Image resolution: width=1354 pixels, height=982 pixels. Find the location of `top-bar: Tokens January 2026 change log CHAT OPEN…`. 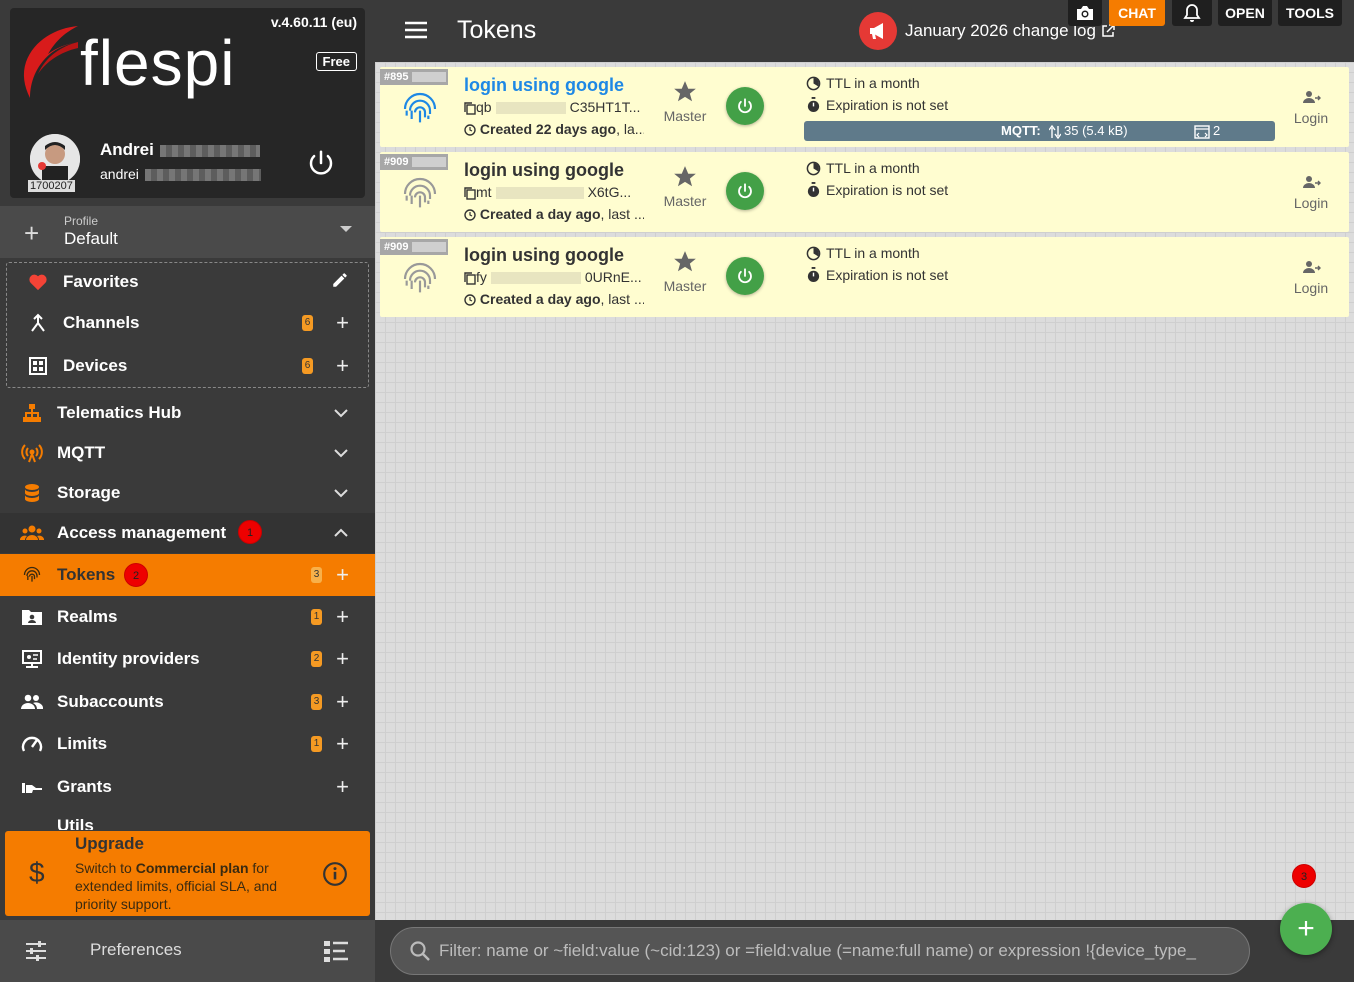

top-bar: Tokens January 2026 change log CHAT OPEN… is located at coordinates (864, 31).